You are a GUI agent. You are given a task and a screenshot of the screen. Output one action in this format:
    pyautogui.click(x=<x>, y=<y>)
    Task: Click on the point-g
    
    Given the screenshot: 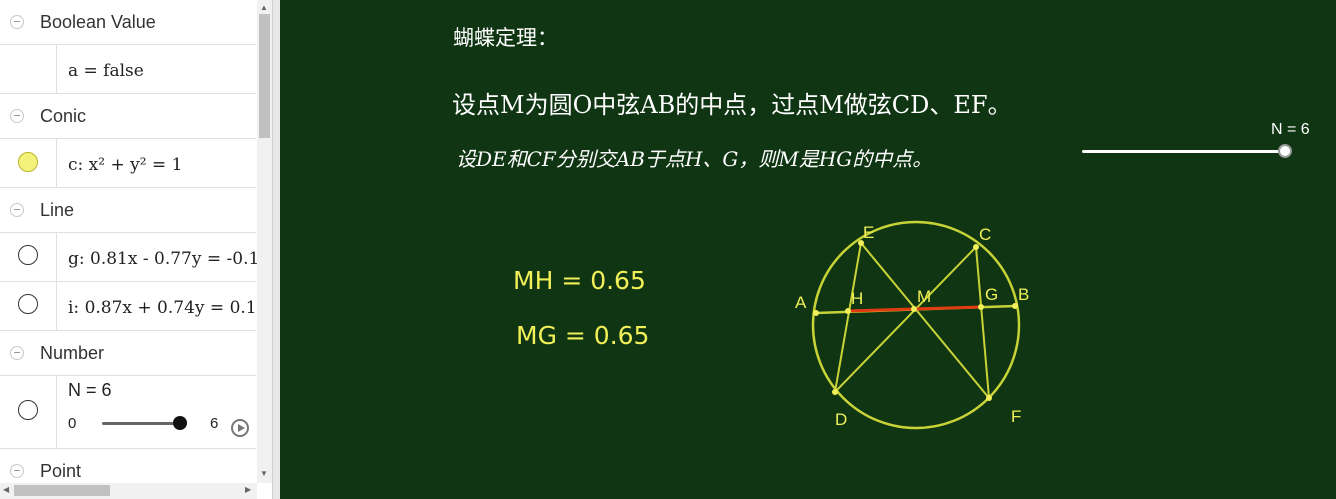 What is the action you would take?
    pyautogui.click(x=981, y=307)
    